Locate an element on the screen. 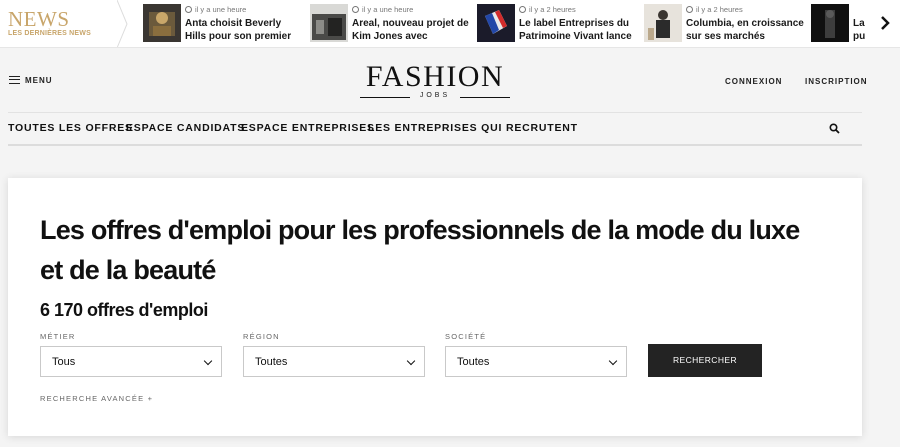  ticker-next-button is located at coordinates (885, 23).